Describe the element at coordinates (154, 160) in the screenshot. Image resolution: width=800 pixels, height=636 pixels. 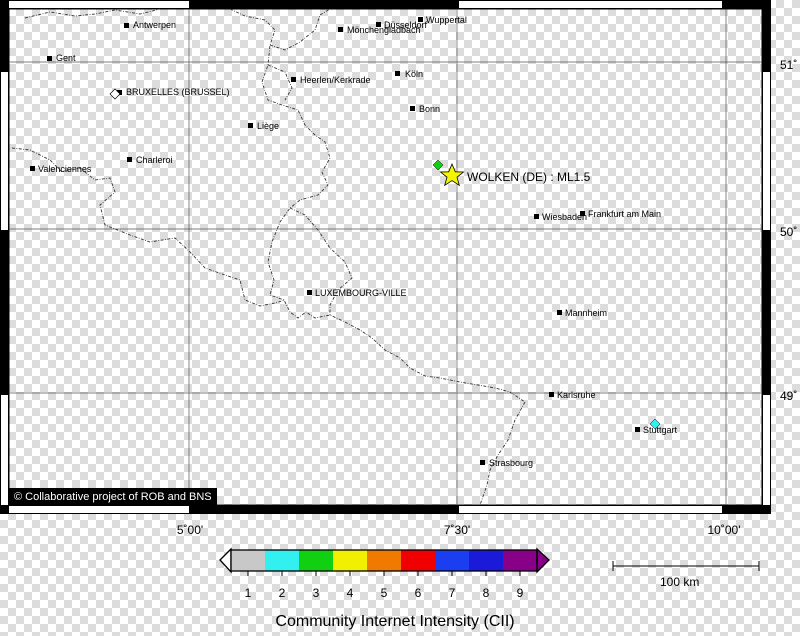
I see `city-label: Charleroi` at that location.